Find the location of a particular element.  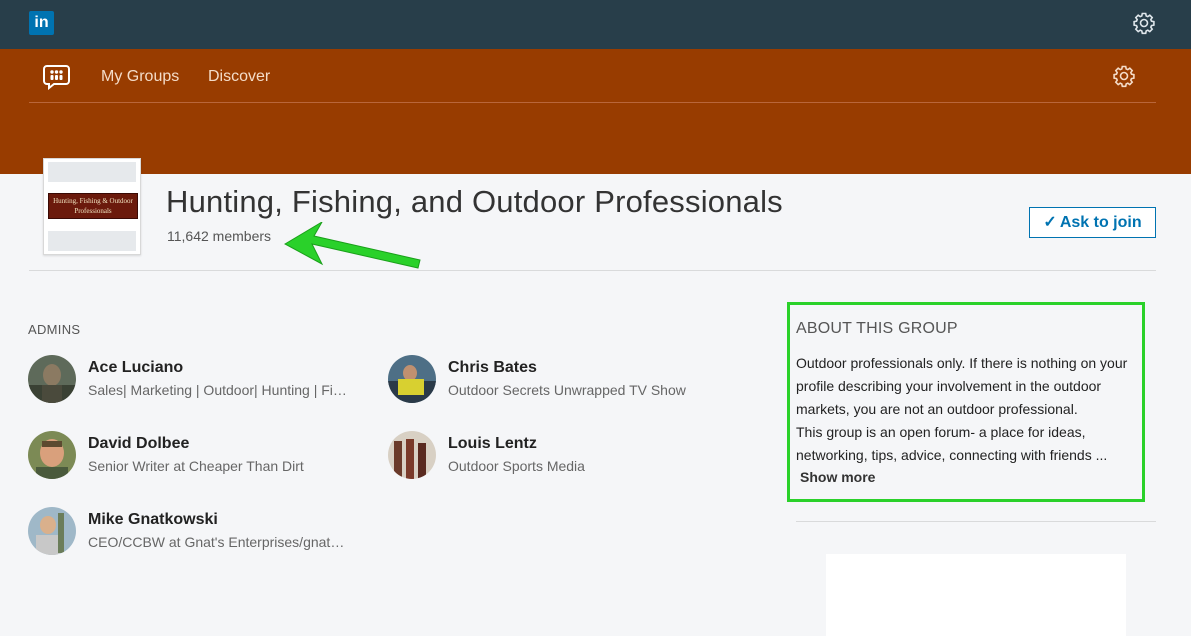

admin-name: Ace Luciano is located at coordinates (135, 368).